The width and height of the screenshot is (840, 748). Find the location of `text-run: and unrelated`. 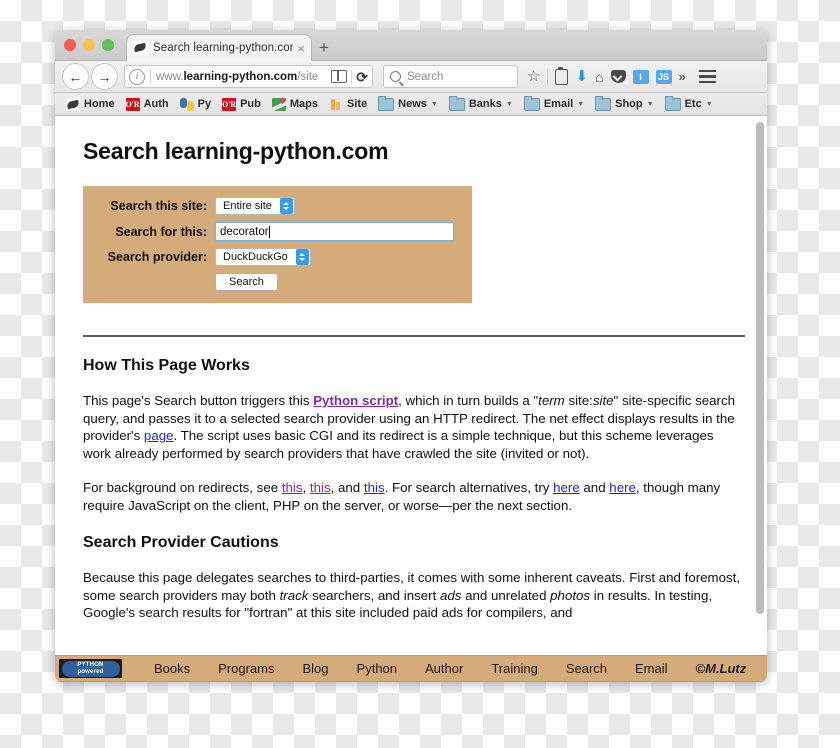

text-run: and unrelated is located at coordinates (506, 595).